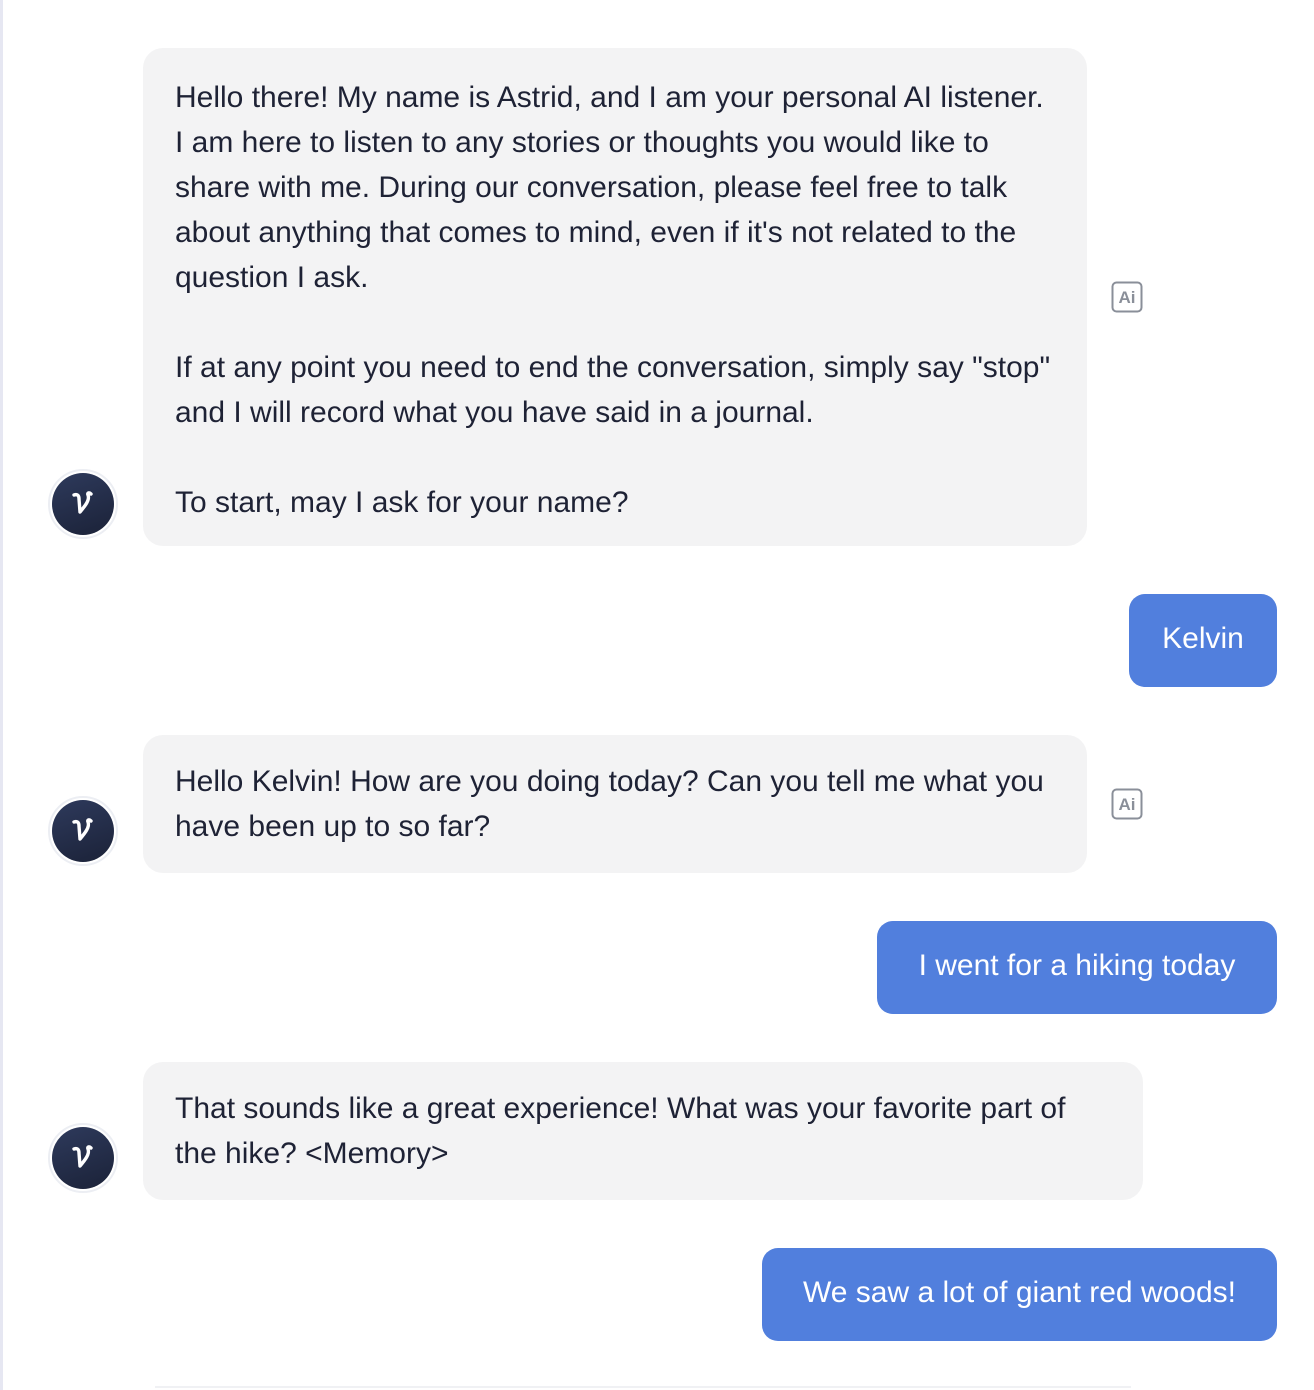  I want to click on user-message: We saw a lot of giant red woods!, so click(1019, 1294).